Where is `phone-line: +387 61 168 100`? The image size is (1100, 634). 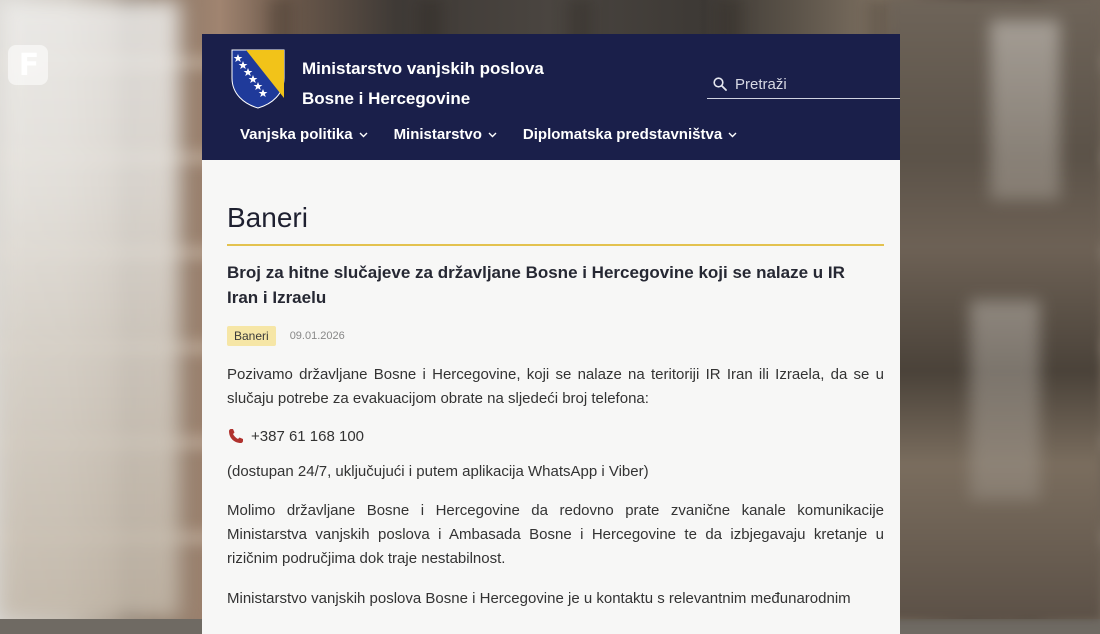 phone-line: +387 61 168 100 is located at coordinates (555, 436).